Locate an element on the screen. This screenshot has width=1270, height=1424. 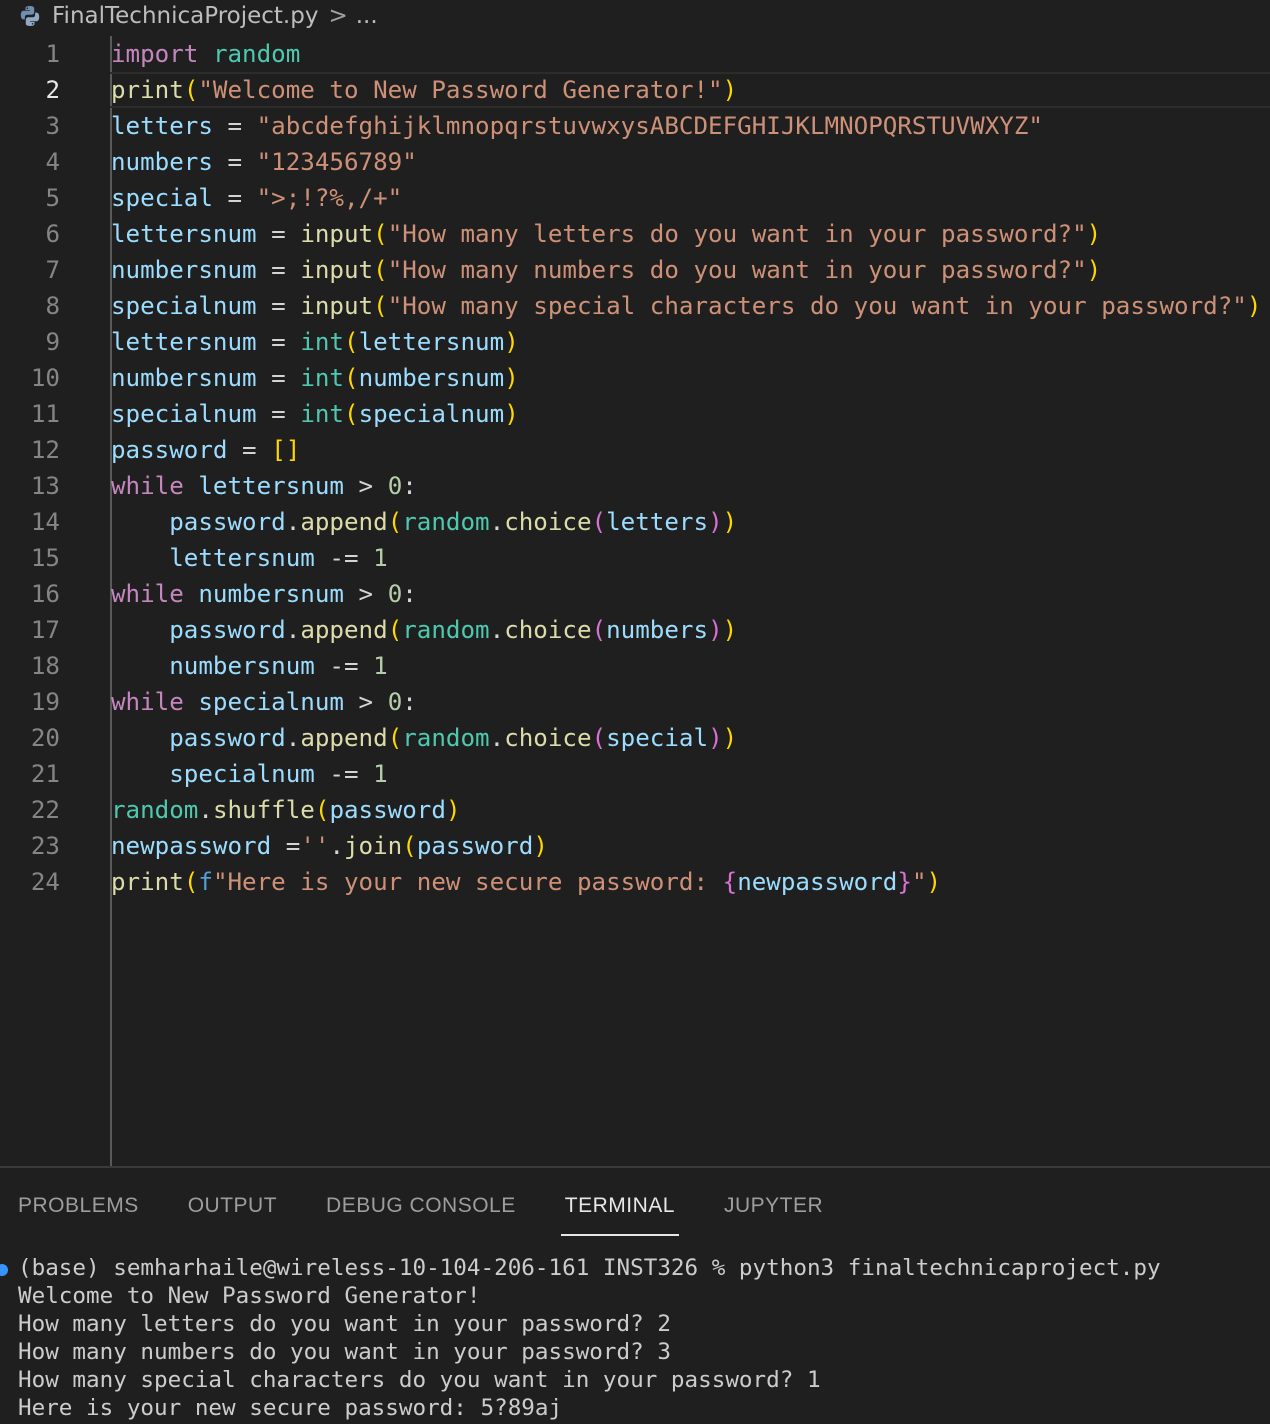
code-line: 18 numbersnum -= 1 is located at coordinates (635, 666).